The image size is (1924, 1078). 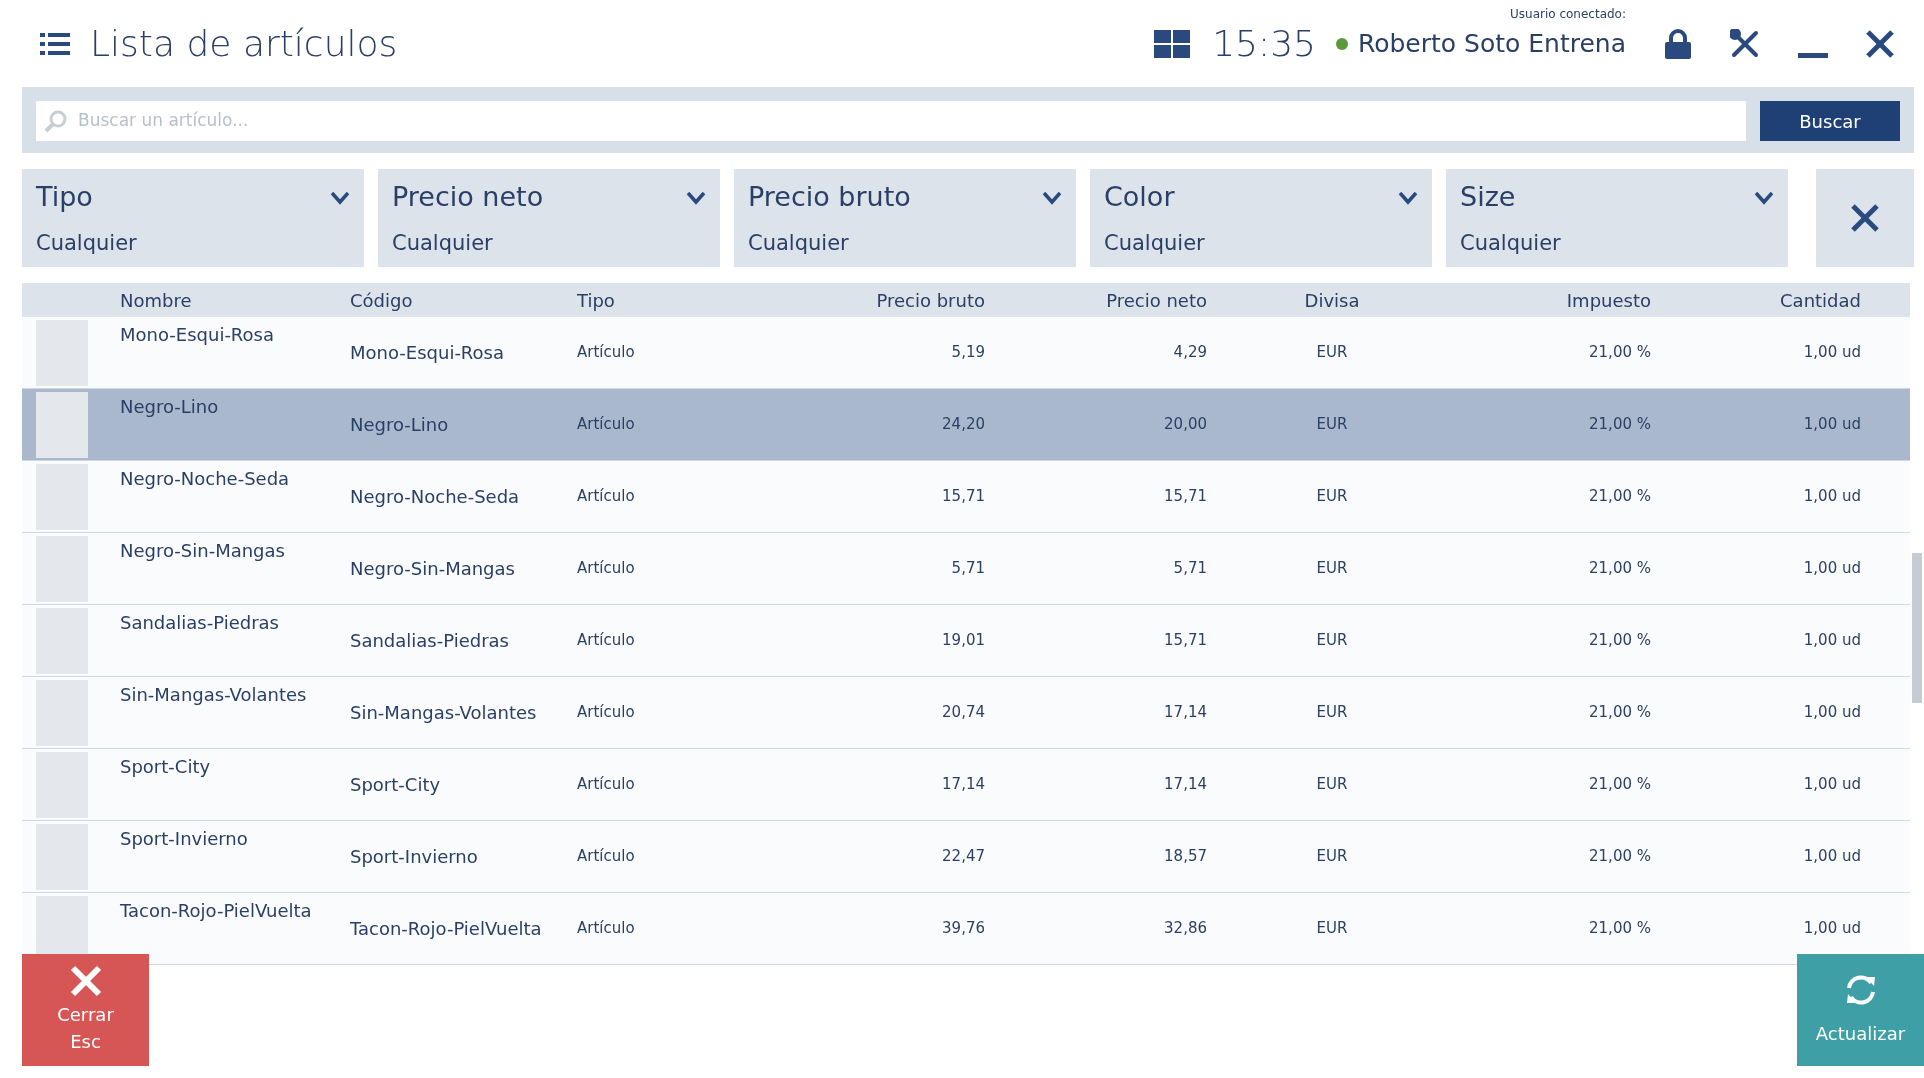 What do you see at coordinates (1568, 14) in the screenshot?
I see `user-label: Usuario conectado:` at bounding box center [1568, 14].